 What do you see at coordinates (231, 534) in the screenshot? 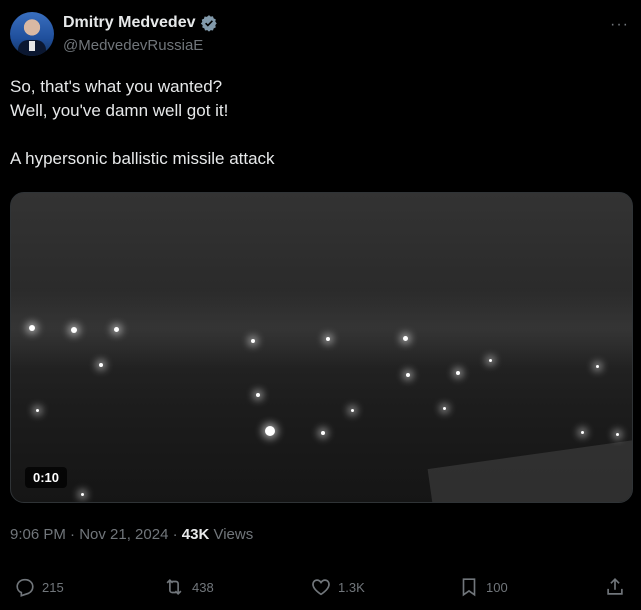
I see `views-label: Views` at bounding box center [231, 534].